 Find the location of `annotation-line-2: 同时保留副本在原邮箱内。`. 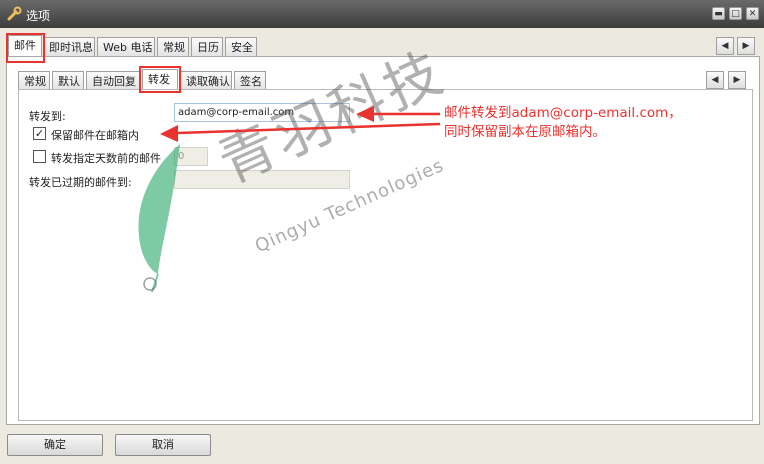

annotation-line-2: 同时保留副本在原邮箱内。 is located at coordinates (525, 132).